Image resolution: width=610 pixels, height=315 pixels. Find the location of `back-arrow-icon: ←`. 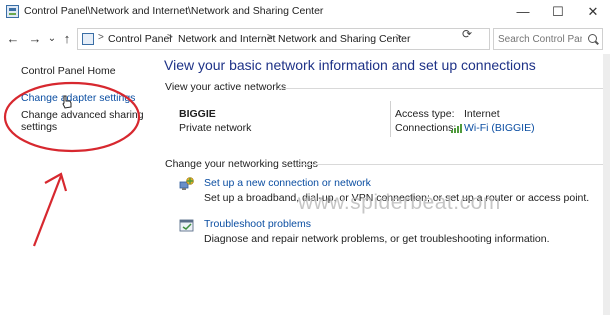

back-arrow-icon: ← is located at coordinates (13, 39).